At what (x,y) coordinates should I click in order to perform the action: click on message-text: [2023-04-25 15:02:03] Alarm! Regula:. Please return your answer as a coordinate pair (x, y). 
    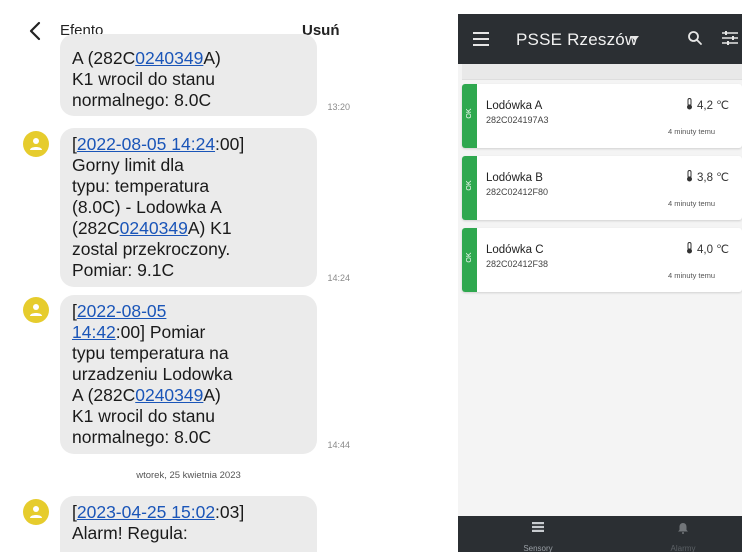
    Looking at the image, I should click on (174, 523).